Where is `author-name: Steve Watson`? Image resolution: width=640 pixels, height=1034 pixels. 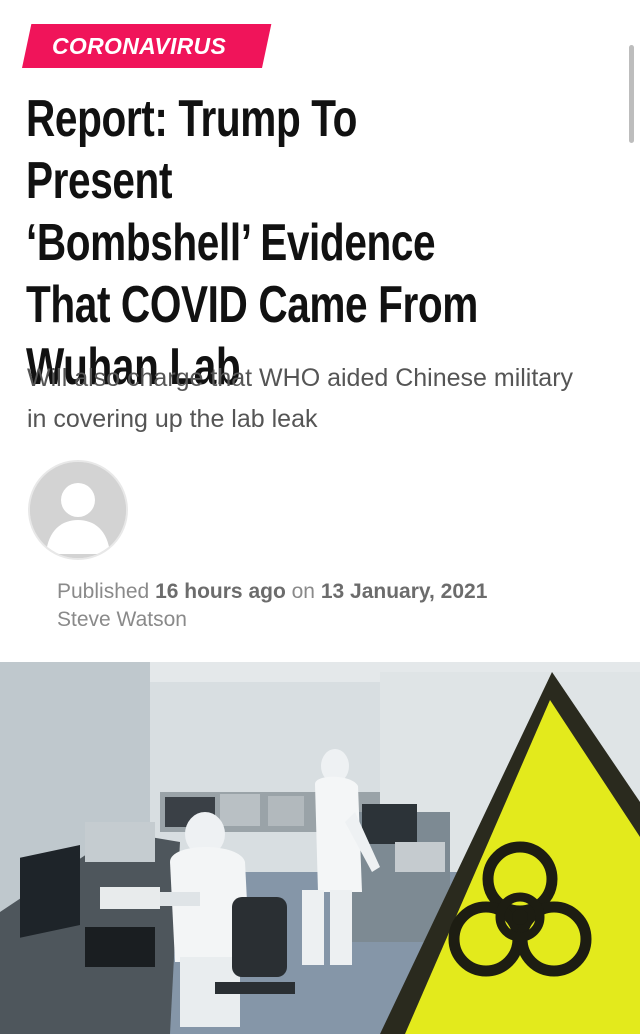 author-name: Steve Watson is located at coordinates (122, 620).